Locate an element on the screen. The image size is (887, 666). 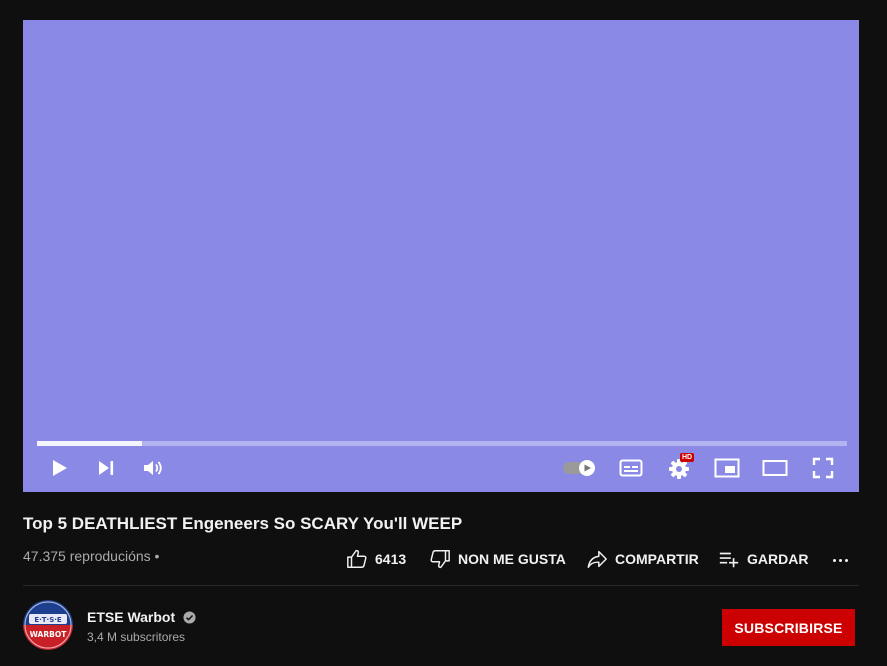
channel-logo: E·T·S·E WARBOT is located at coordinates (48, 625).